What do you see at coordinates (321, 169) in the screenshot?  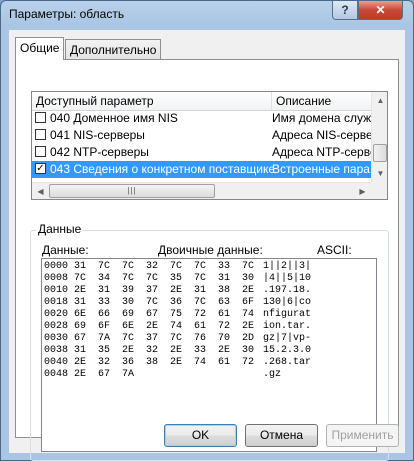 I see `option-desc: Встроенные пара` at bounding box center [321, 169].